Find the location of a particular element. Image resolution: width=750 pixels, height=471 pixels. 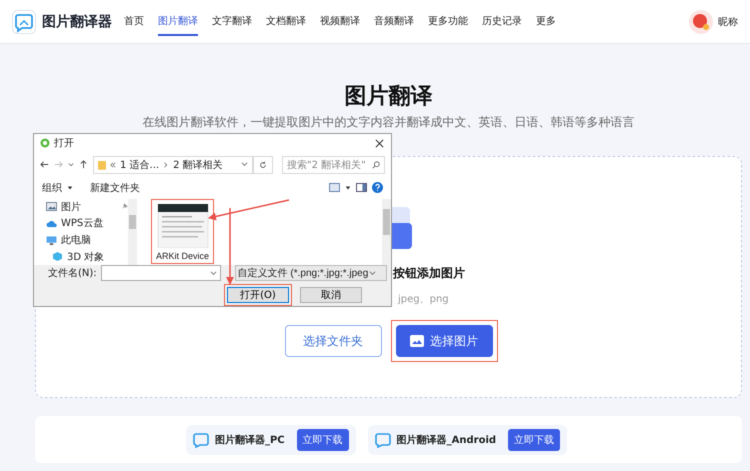

choose-folder-button: 选择文件夹 is located at coordinates (333, 341).